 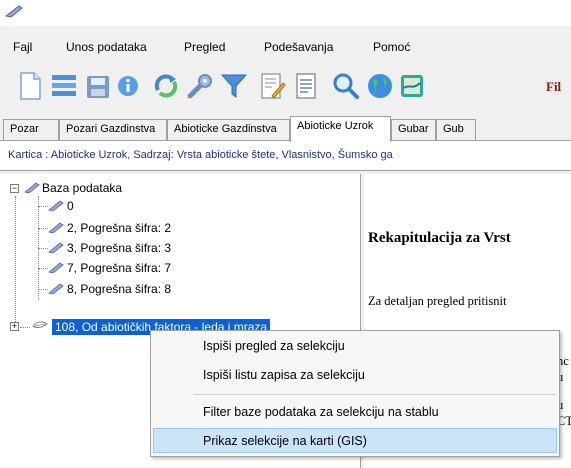 What do you see at coordinates (228, 129) in the screenshot?
I see `tab-abioticke-gazdinstva: Abioticke Gazdinstva` at bounding box center [228, 129].